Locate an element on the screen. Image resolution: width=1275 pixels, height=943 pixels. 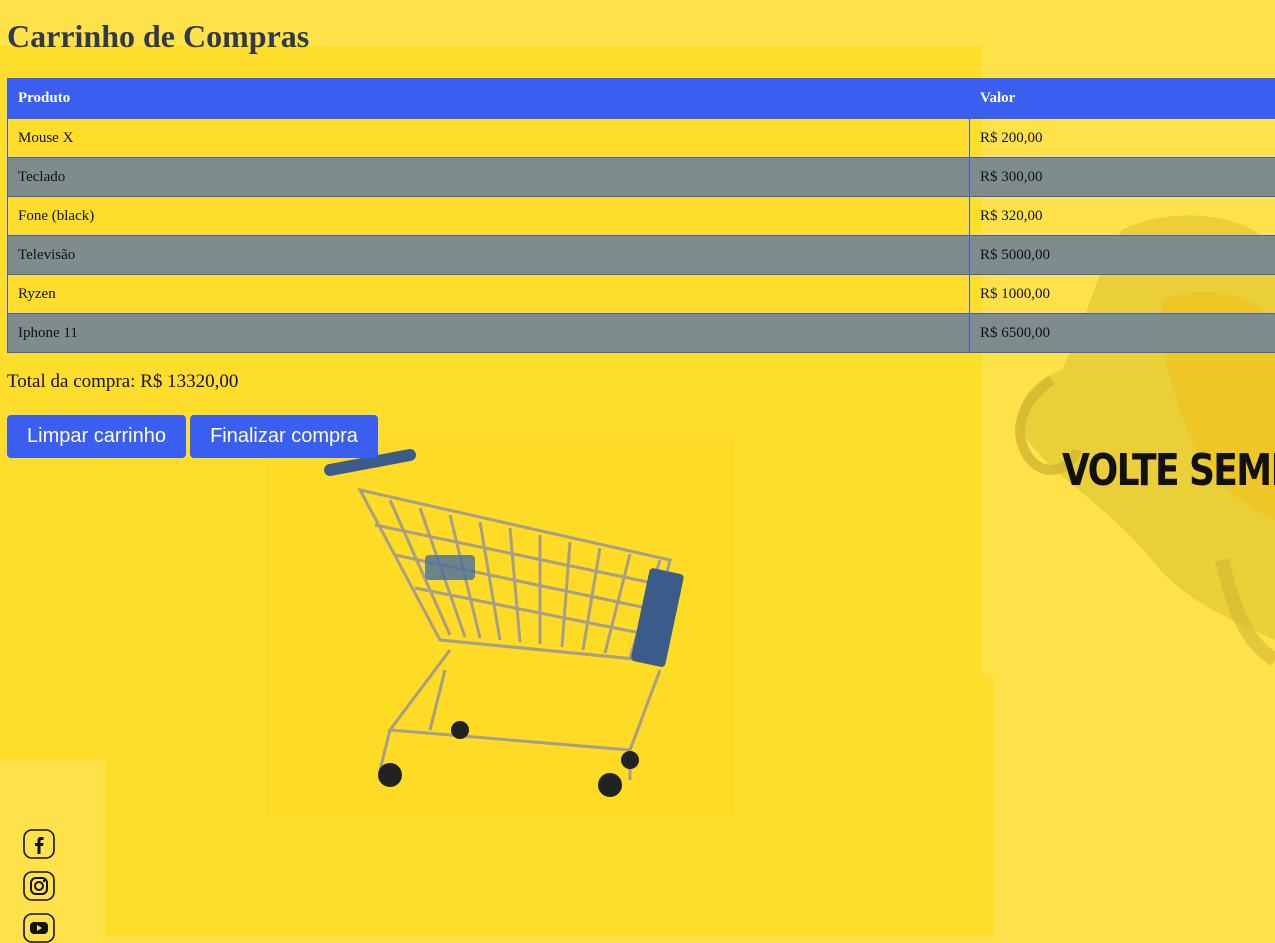
value-cell: R$ 320,00 is located at coordinates (1122, 216).